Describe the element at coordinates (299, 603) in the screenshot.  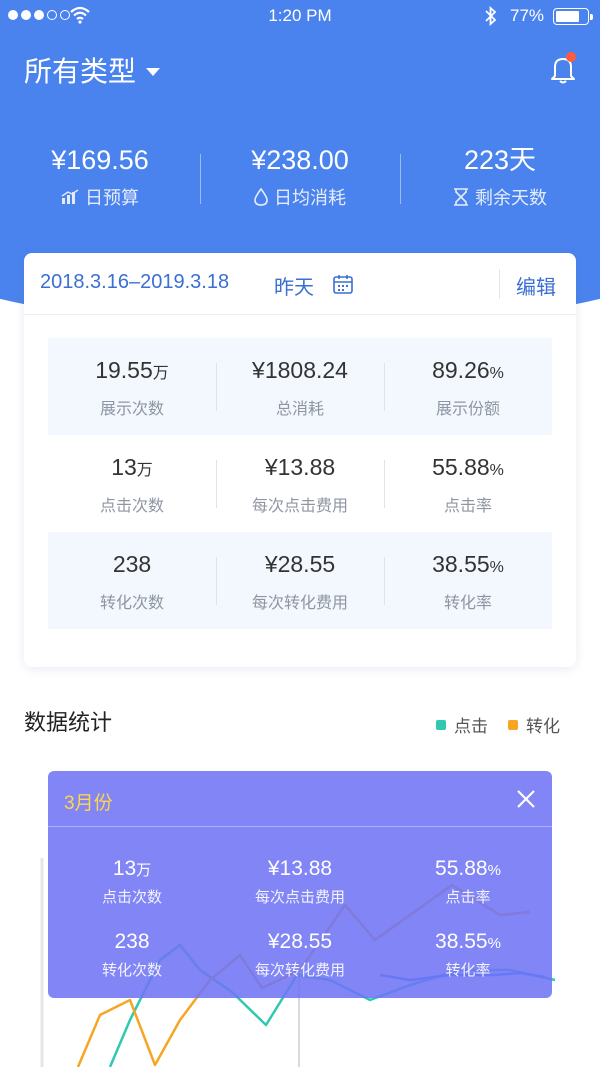
I see `metric-label: 每次转化费用` at that location.